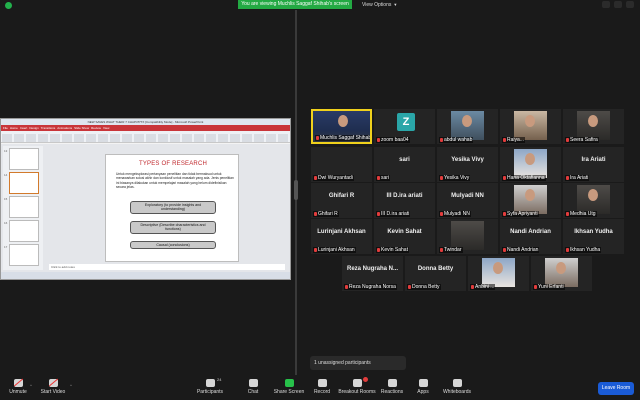 The width and height of the screenshot is (640, 400). Describe the element at coordinates (289, 383) in the screenshot. I see `share-screen-icon` at that location.